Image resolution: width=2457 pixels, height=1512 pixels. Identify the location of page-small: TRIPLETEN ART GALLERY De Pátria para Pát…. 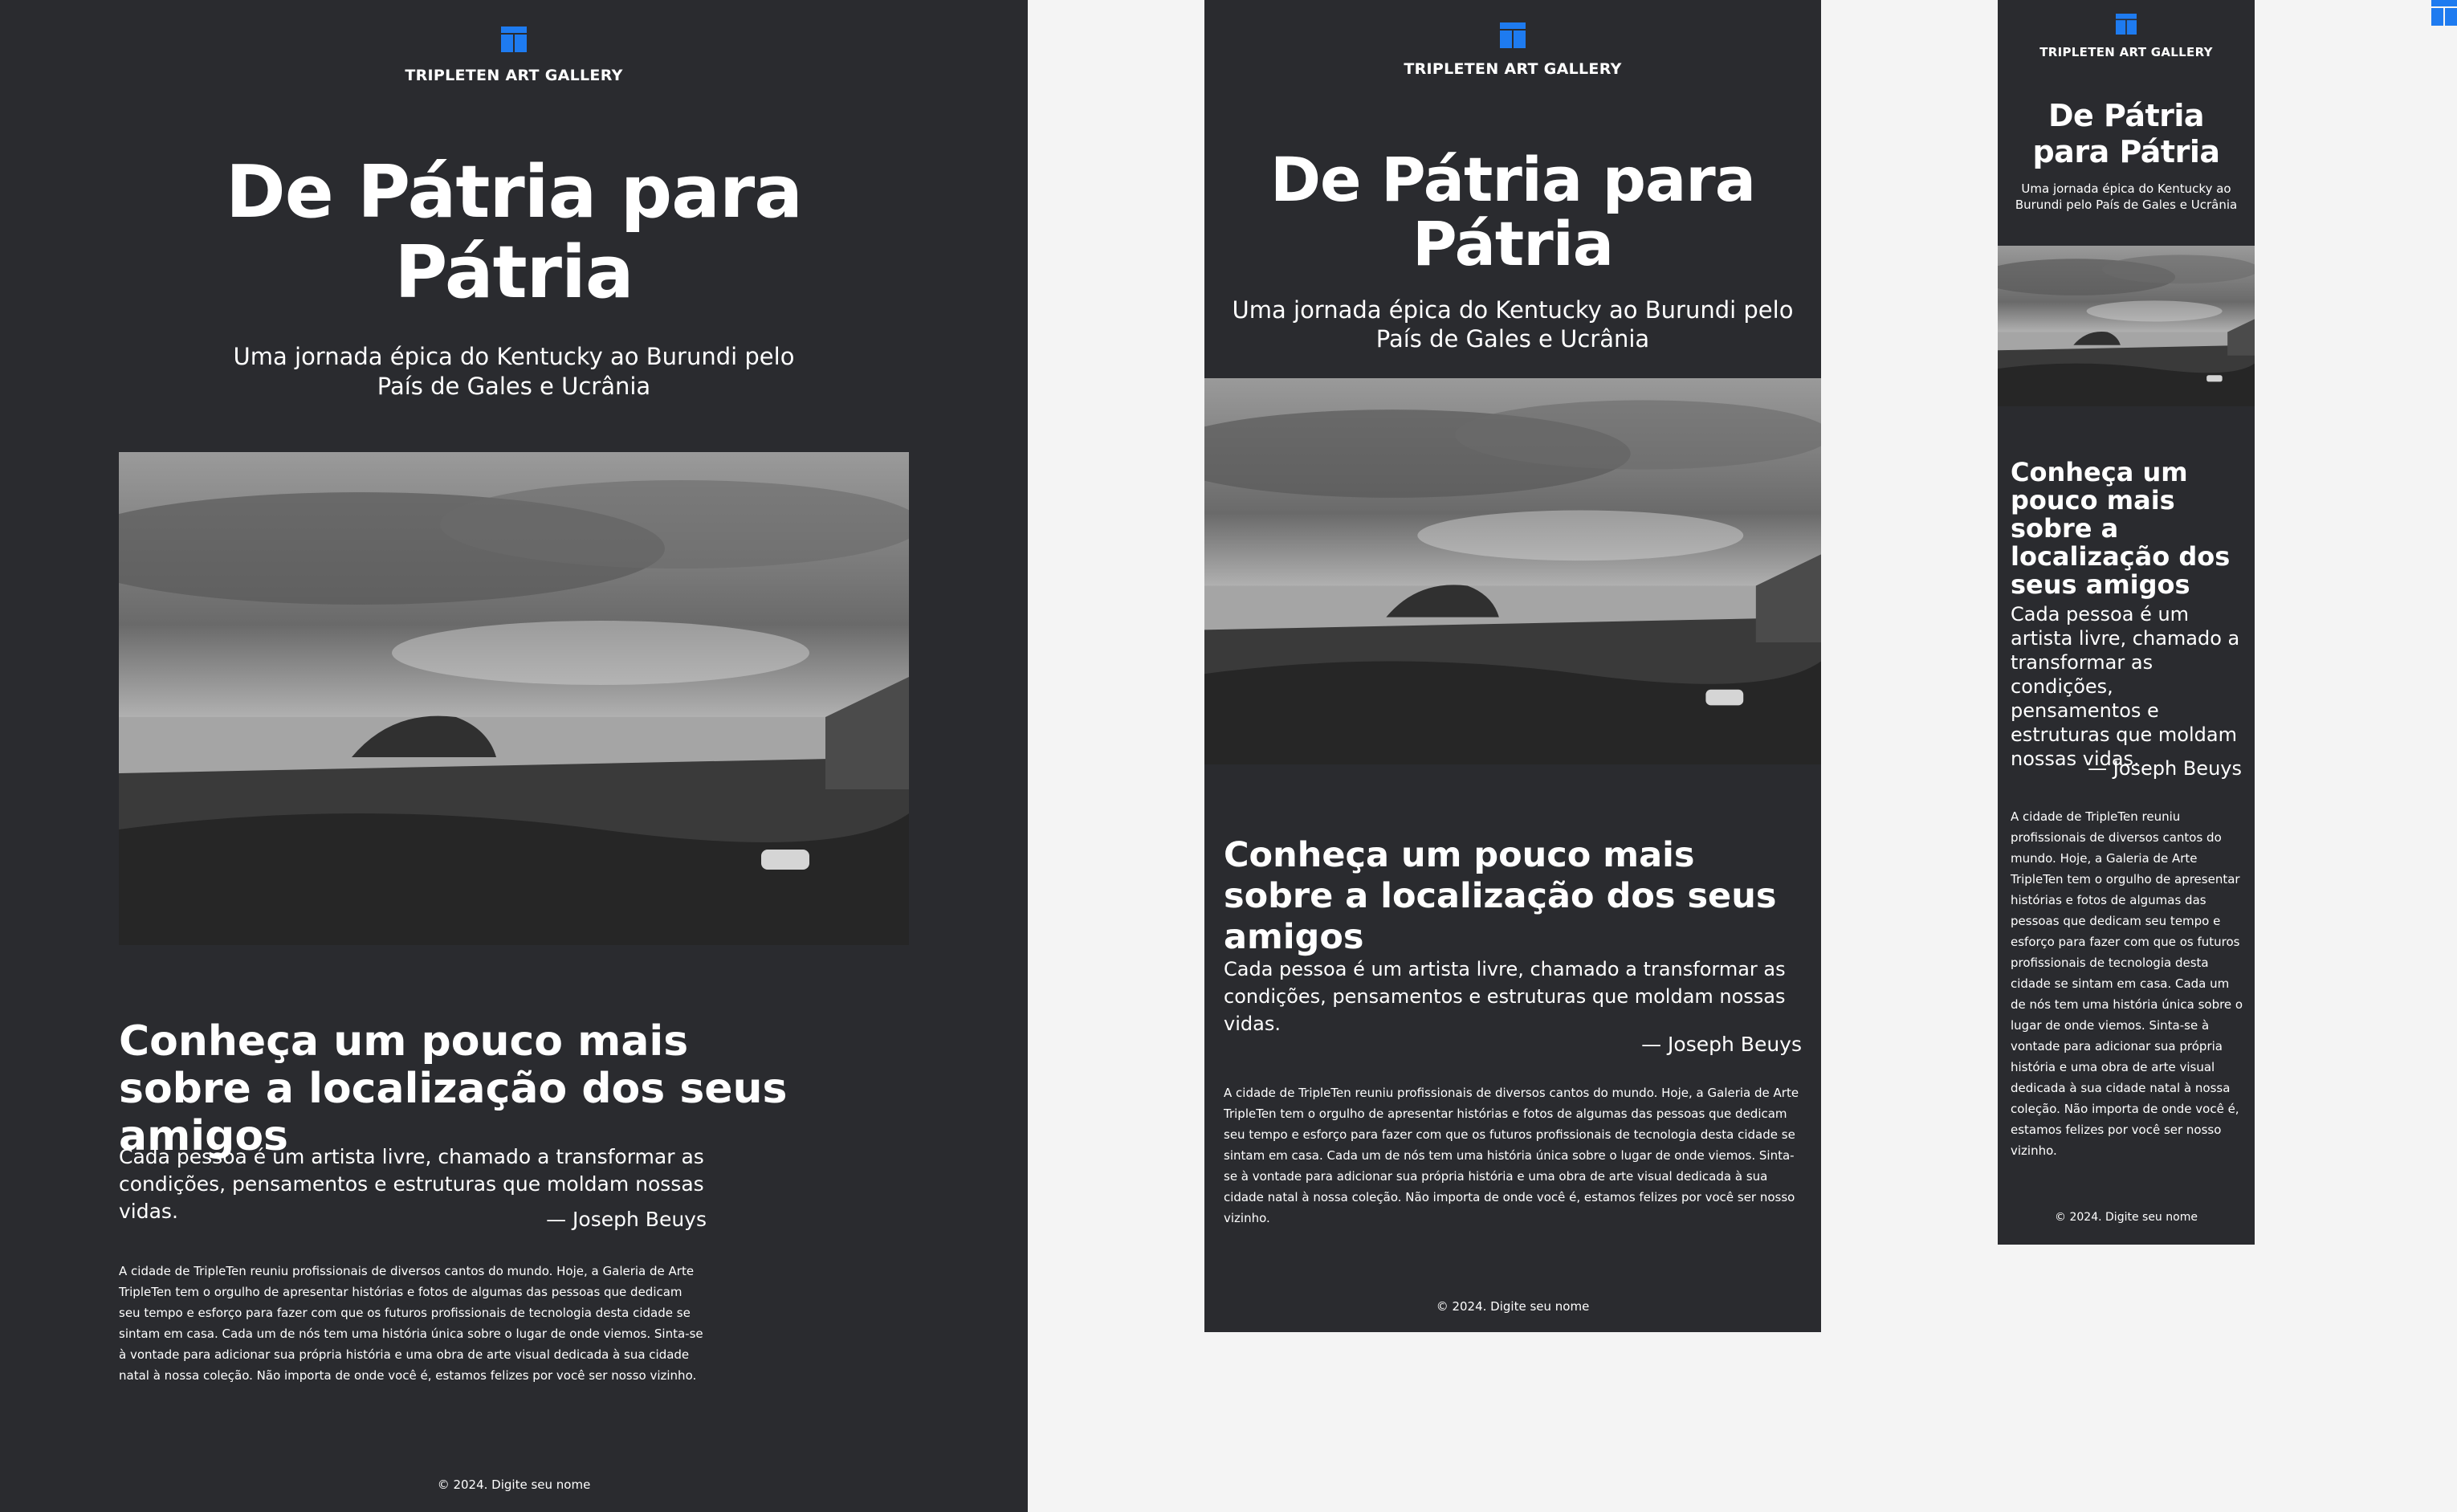
(2127, 623).